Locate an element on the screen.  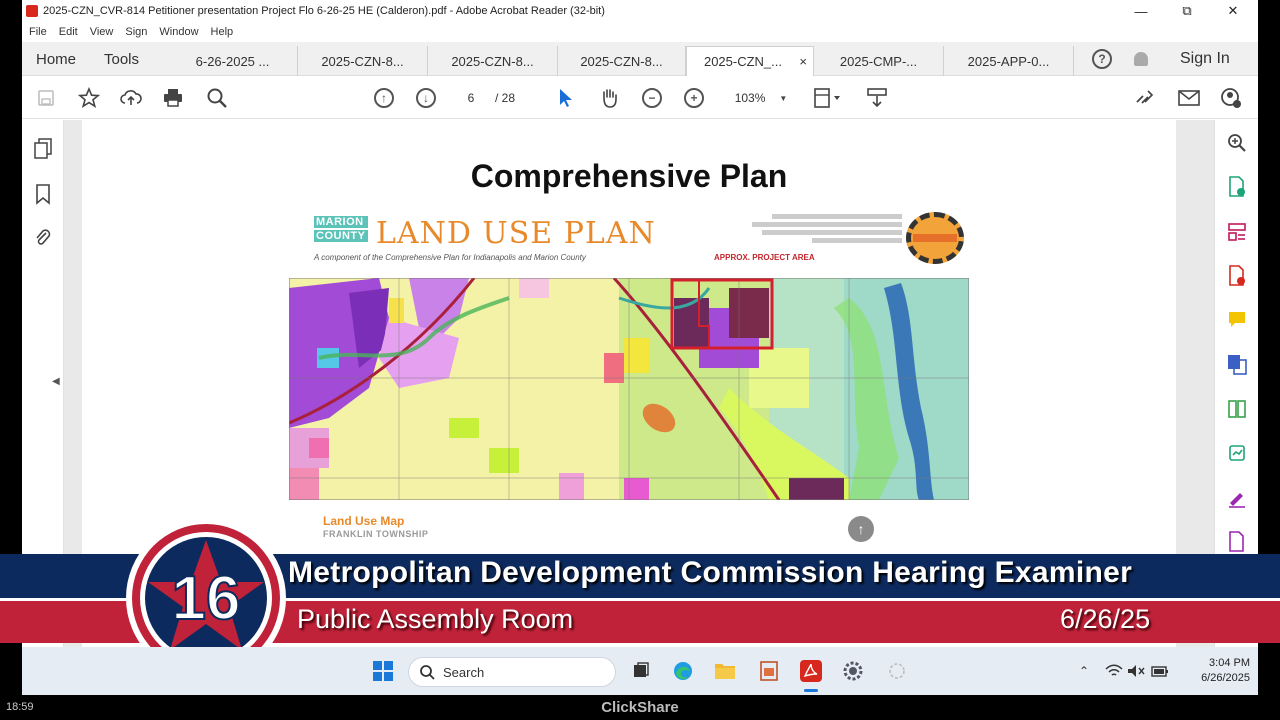
office-app-button is located at coordinates (769, 671).